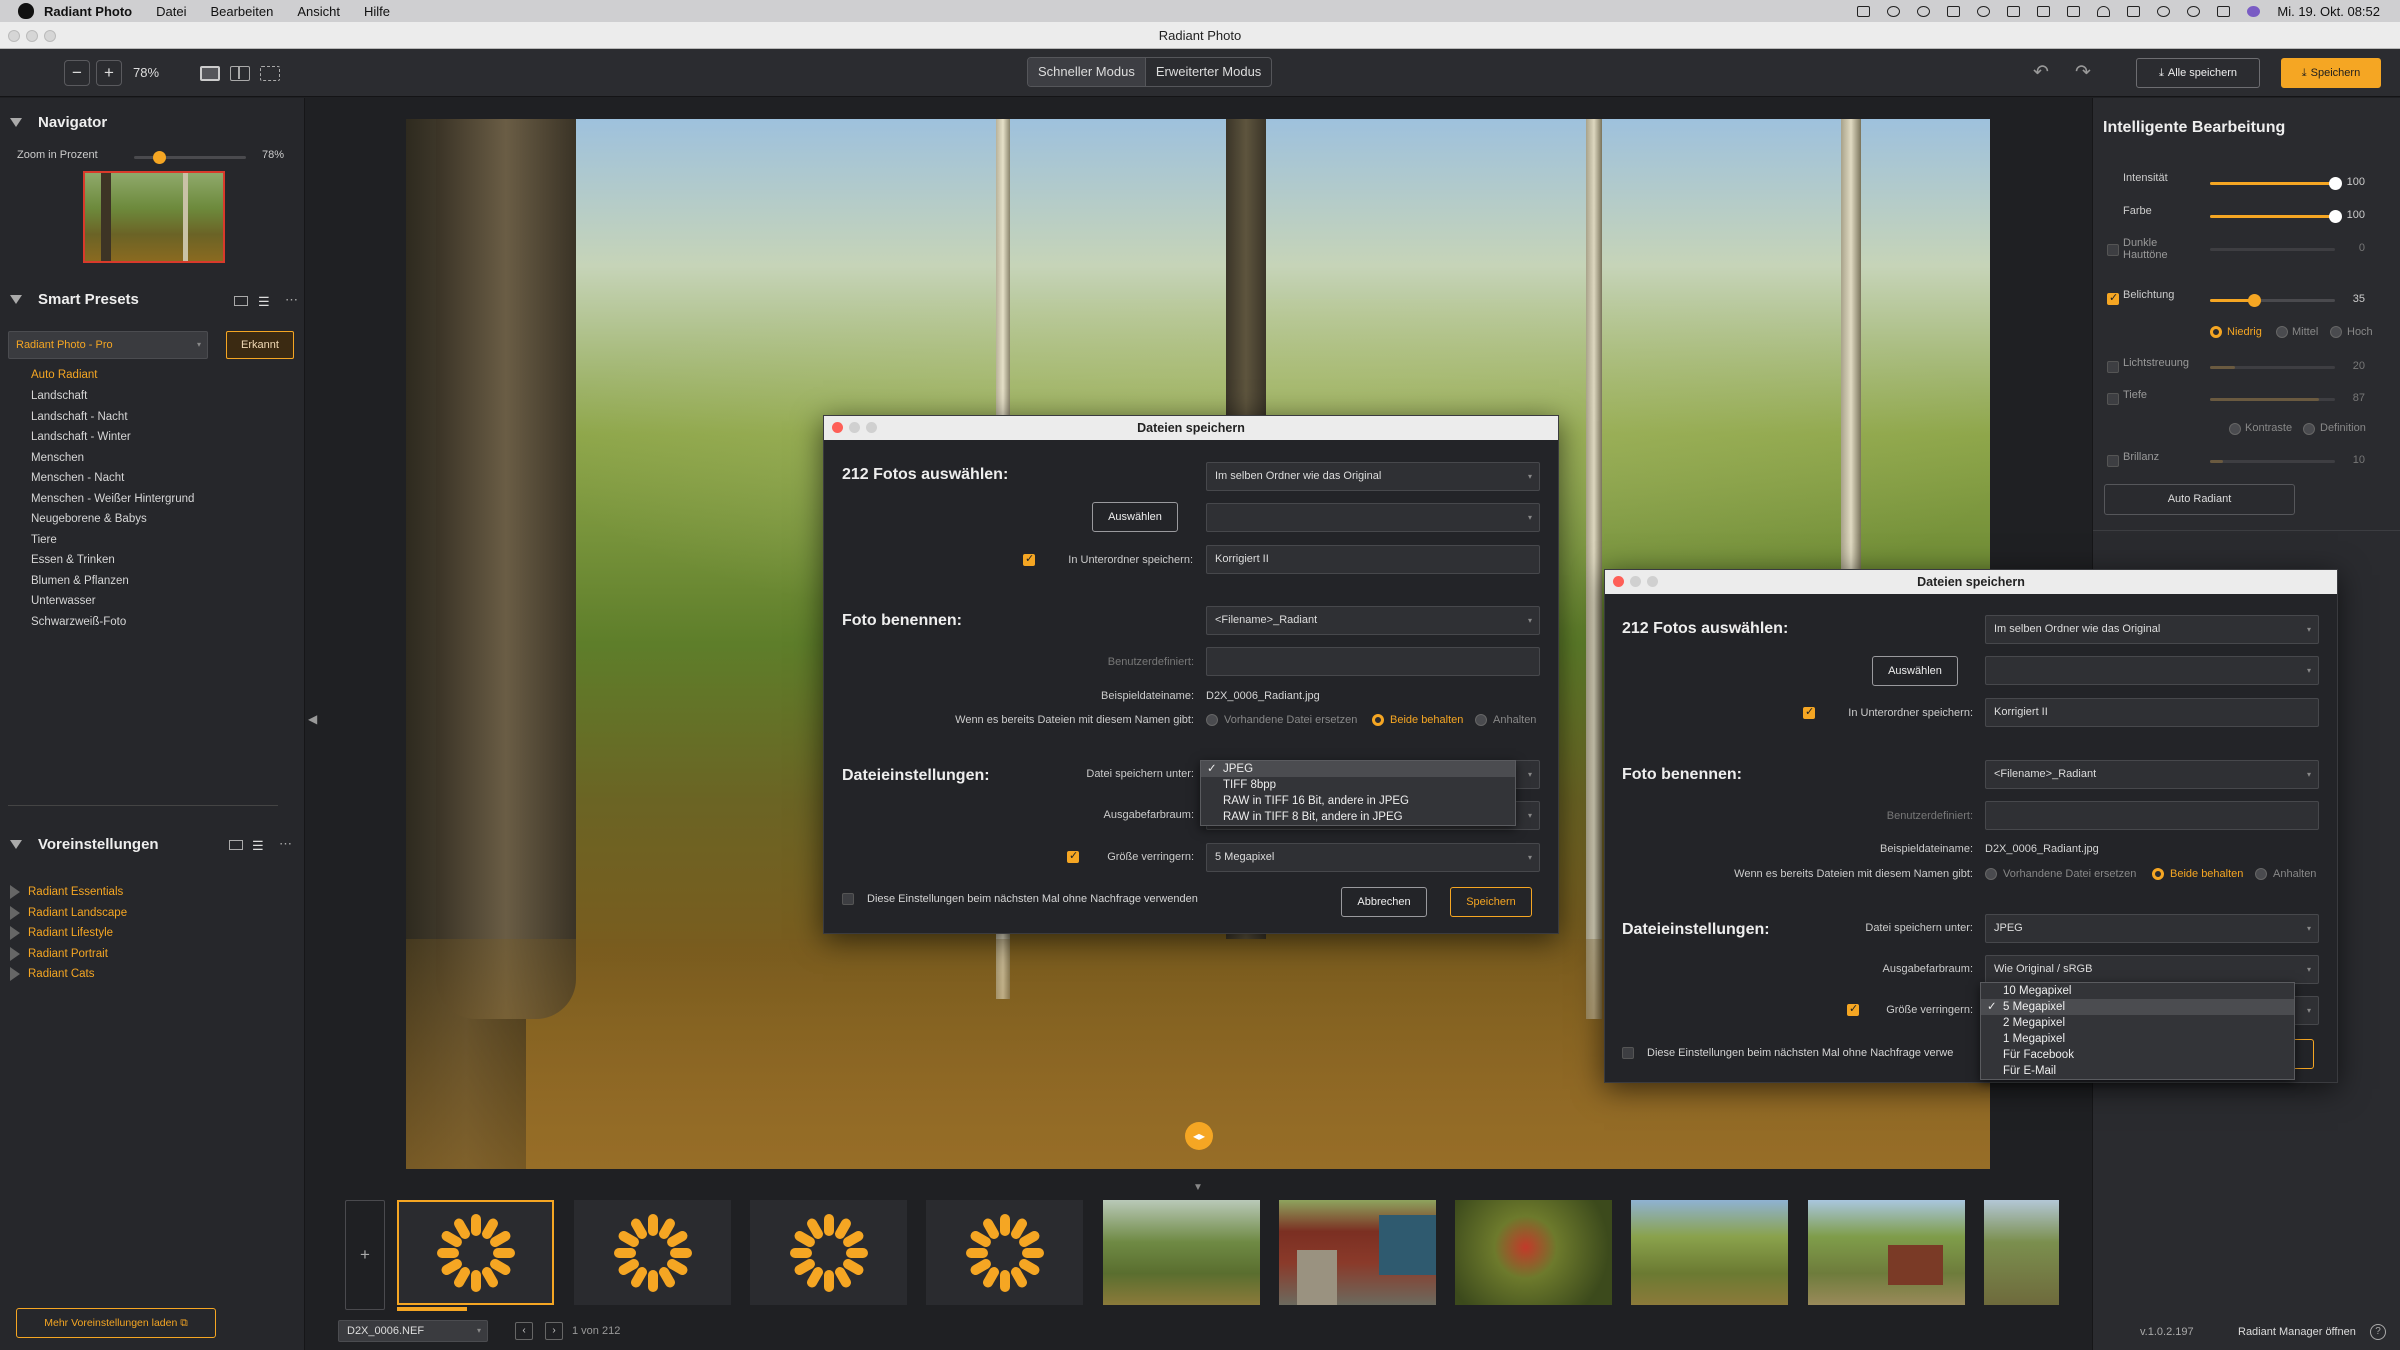 This screenshot has width=2400, height=1350. I want to click on light-diffusion-slider, so click(2272, 367).